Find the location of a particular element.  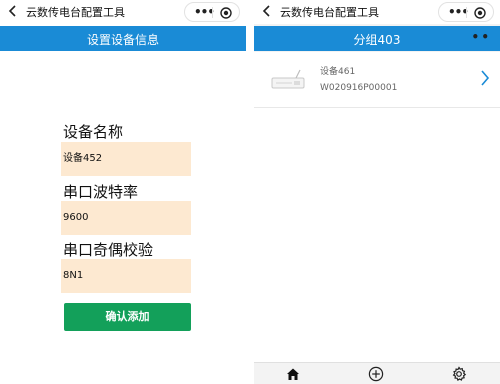

parity-label: 串口奇偶校验 is located at coordinates (108, 250).